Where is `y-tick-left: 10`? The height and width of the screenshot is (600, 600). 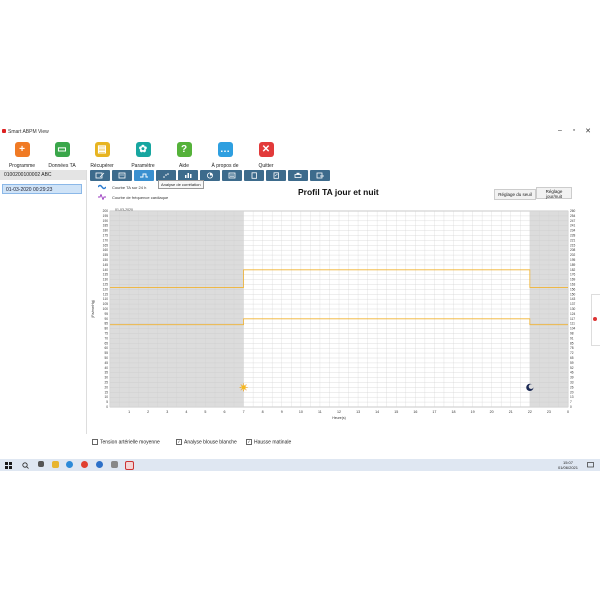
y-tick-left: 10 is located at coordinates (106, 397).